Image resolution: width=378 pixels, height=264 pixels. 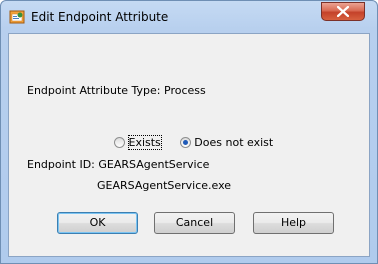 I want to click on endpoint-id-row: Endpoint ID: GEARSAgentService, so click(x=118, y=165).